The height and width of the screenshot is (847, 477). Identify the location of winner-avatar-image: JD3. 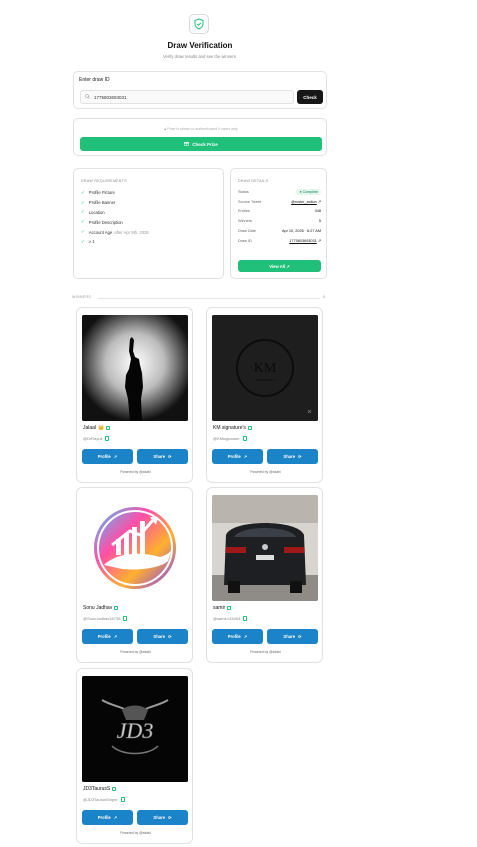
(135, 729).